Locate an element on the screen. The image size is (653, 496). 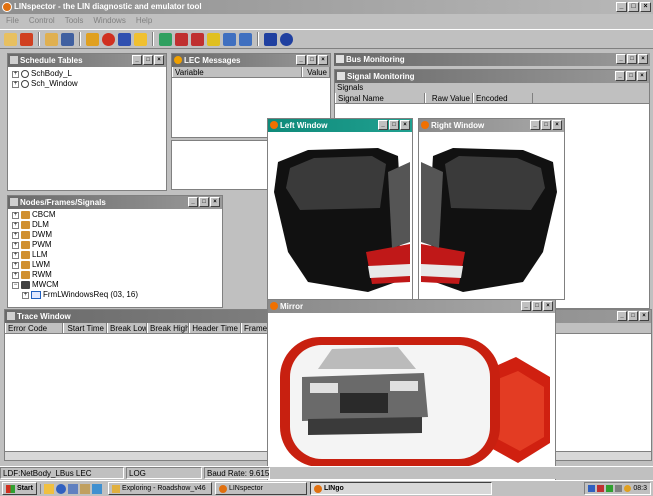
window2-icon is located at coordinates (245, 39).